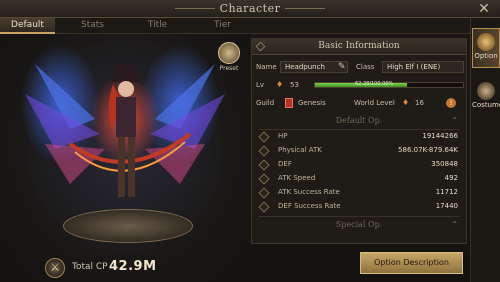 The height and width of the screenshot is (282, 500). I want to click on side-costume-button: Costume, so click(486, 98).